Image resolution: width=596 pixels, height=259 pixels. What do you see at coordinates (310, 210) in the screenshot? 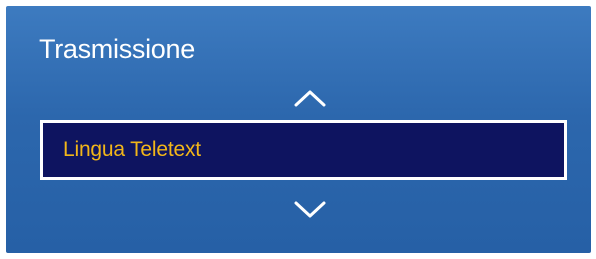
I see `chevron-down-icon` at bounding box center [310, 210].